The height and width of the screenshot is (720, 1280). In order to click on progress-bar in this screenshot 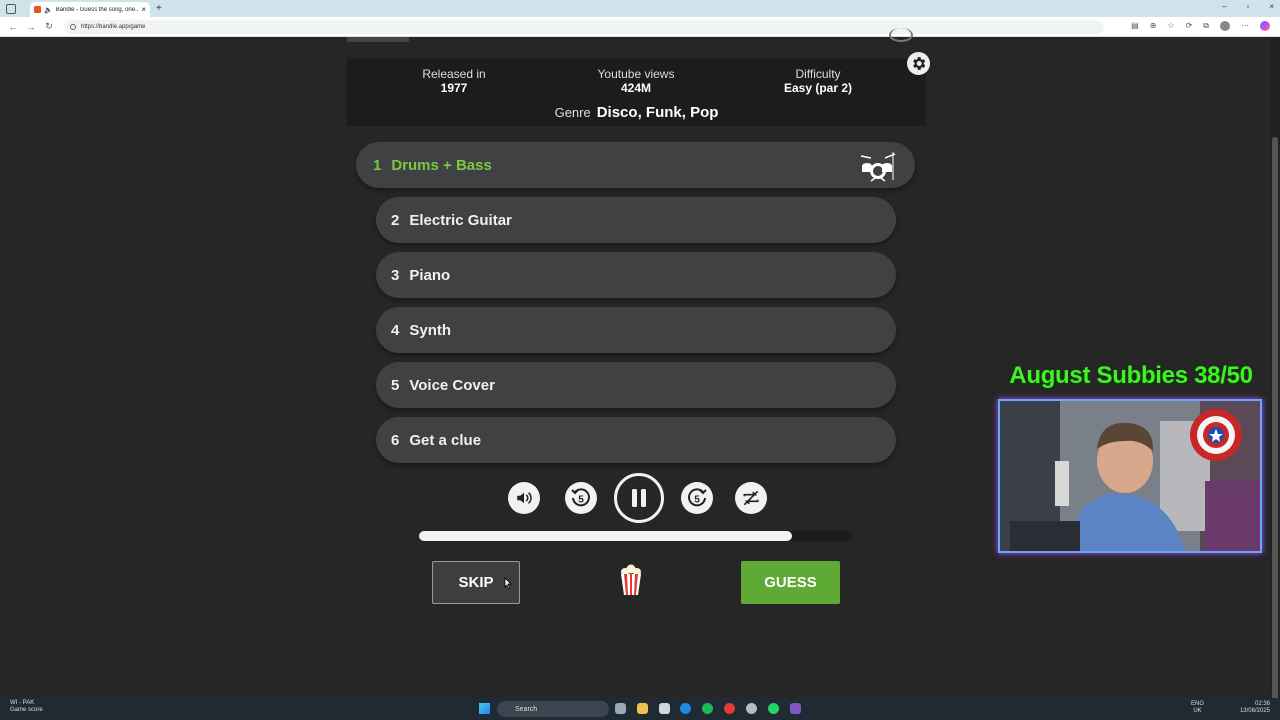, I will do `click(636, 536)`.